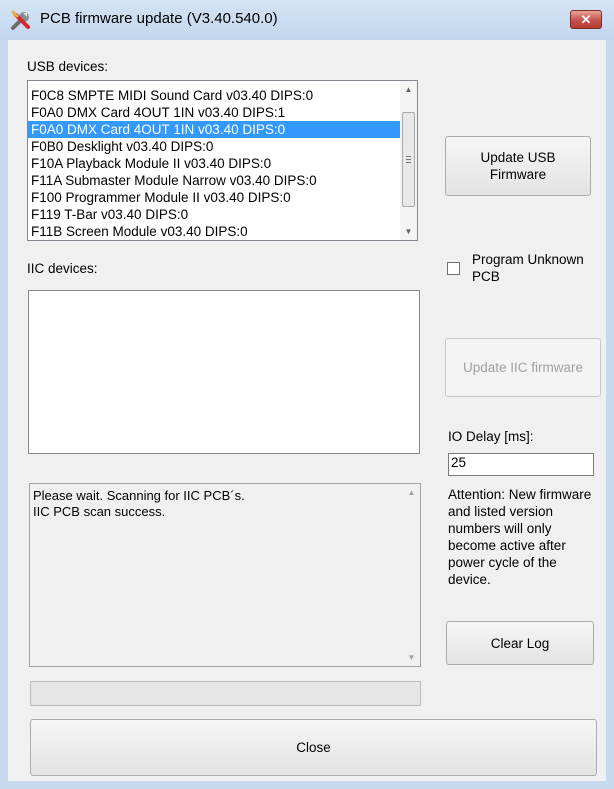 Image resolution: width=614 pixels, height=789 pixels. What do you see at coordinates (408, 89) in the screenshot?
I see `scroll-up-arrow-icon: ▲` at bounding box center [408, 89].